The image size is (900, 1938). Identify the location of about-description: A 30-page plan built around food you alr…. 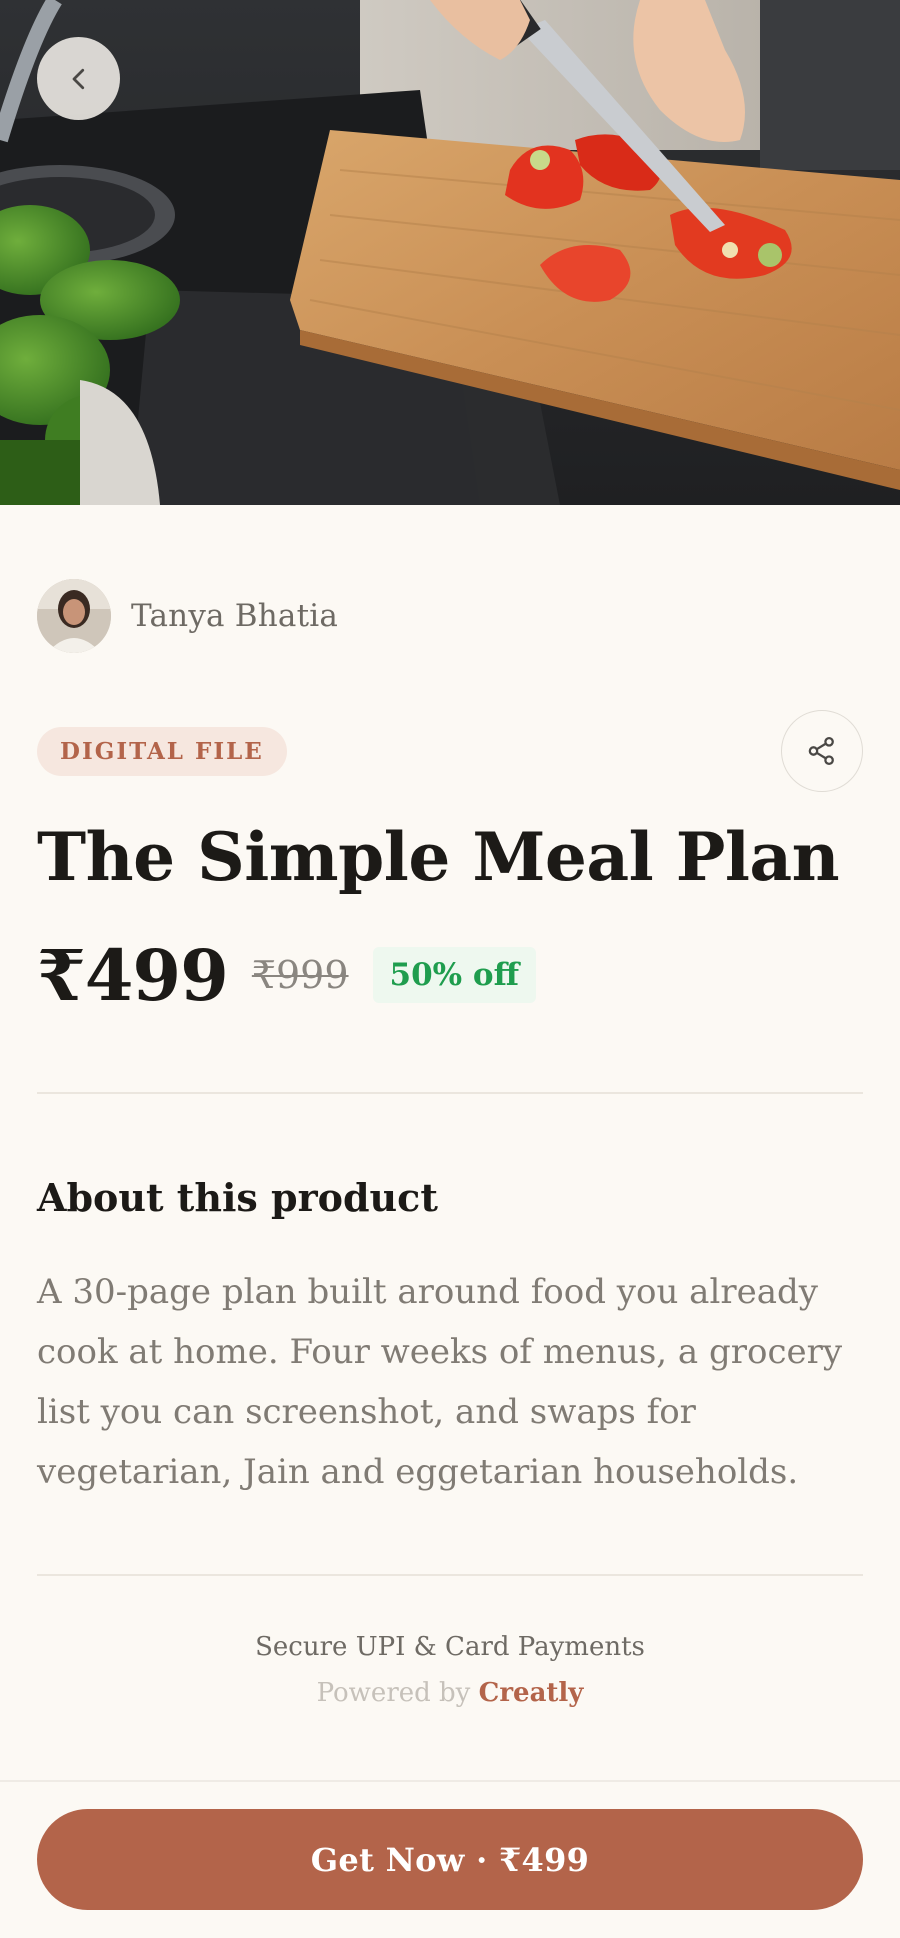
(440, 1382).